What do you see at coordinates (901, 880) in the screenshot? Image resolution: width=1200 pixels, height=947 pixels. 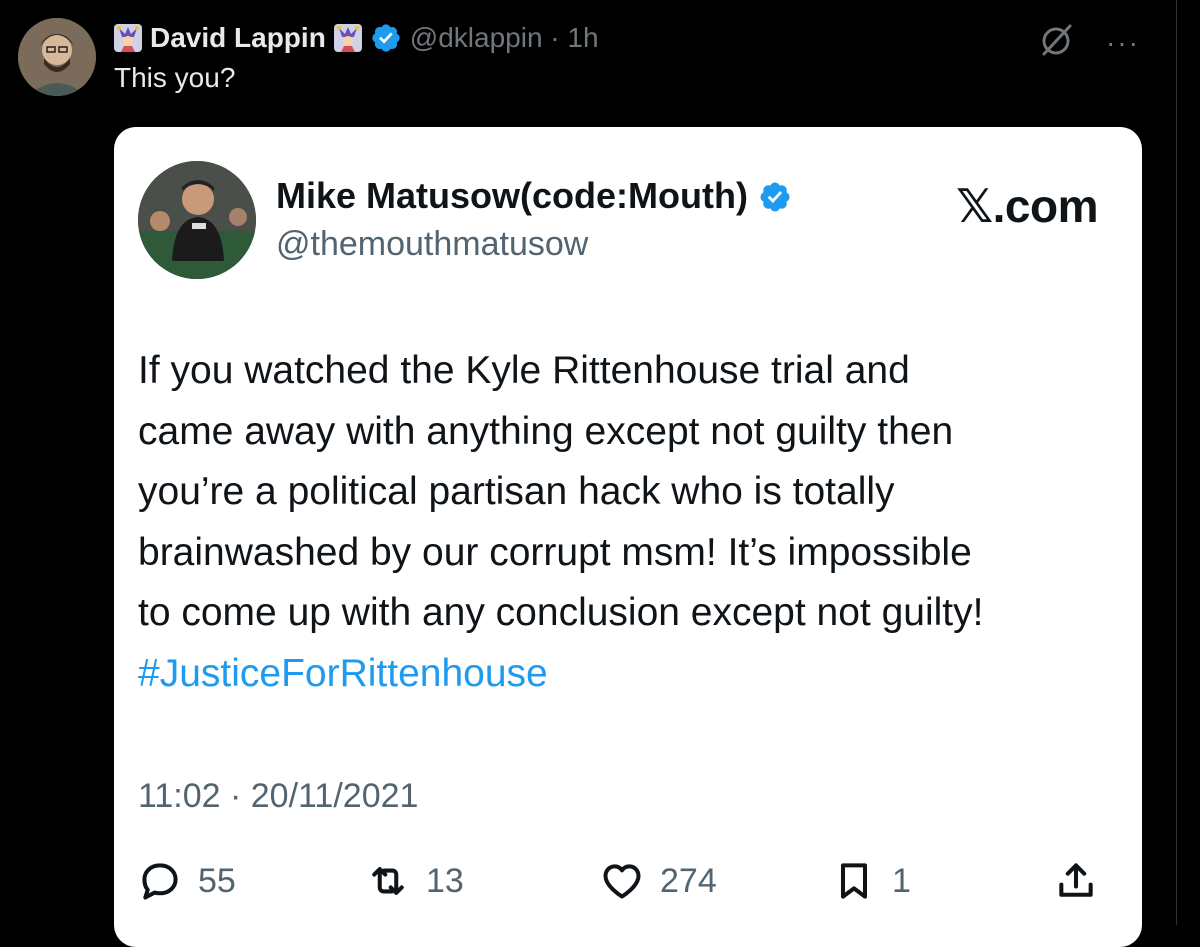 I see `bookmark-count: 1` at bounding box center [901, 880].